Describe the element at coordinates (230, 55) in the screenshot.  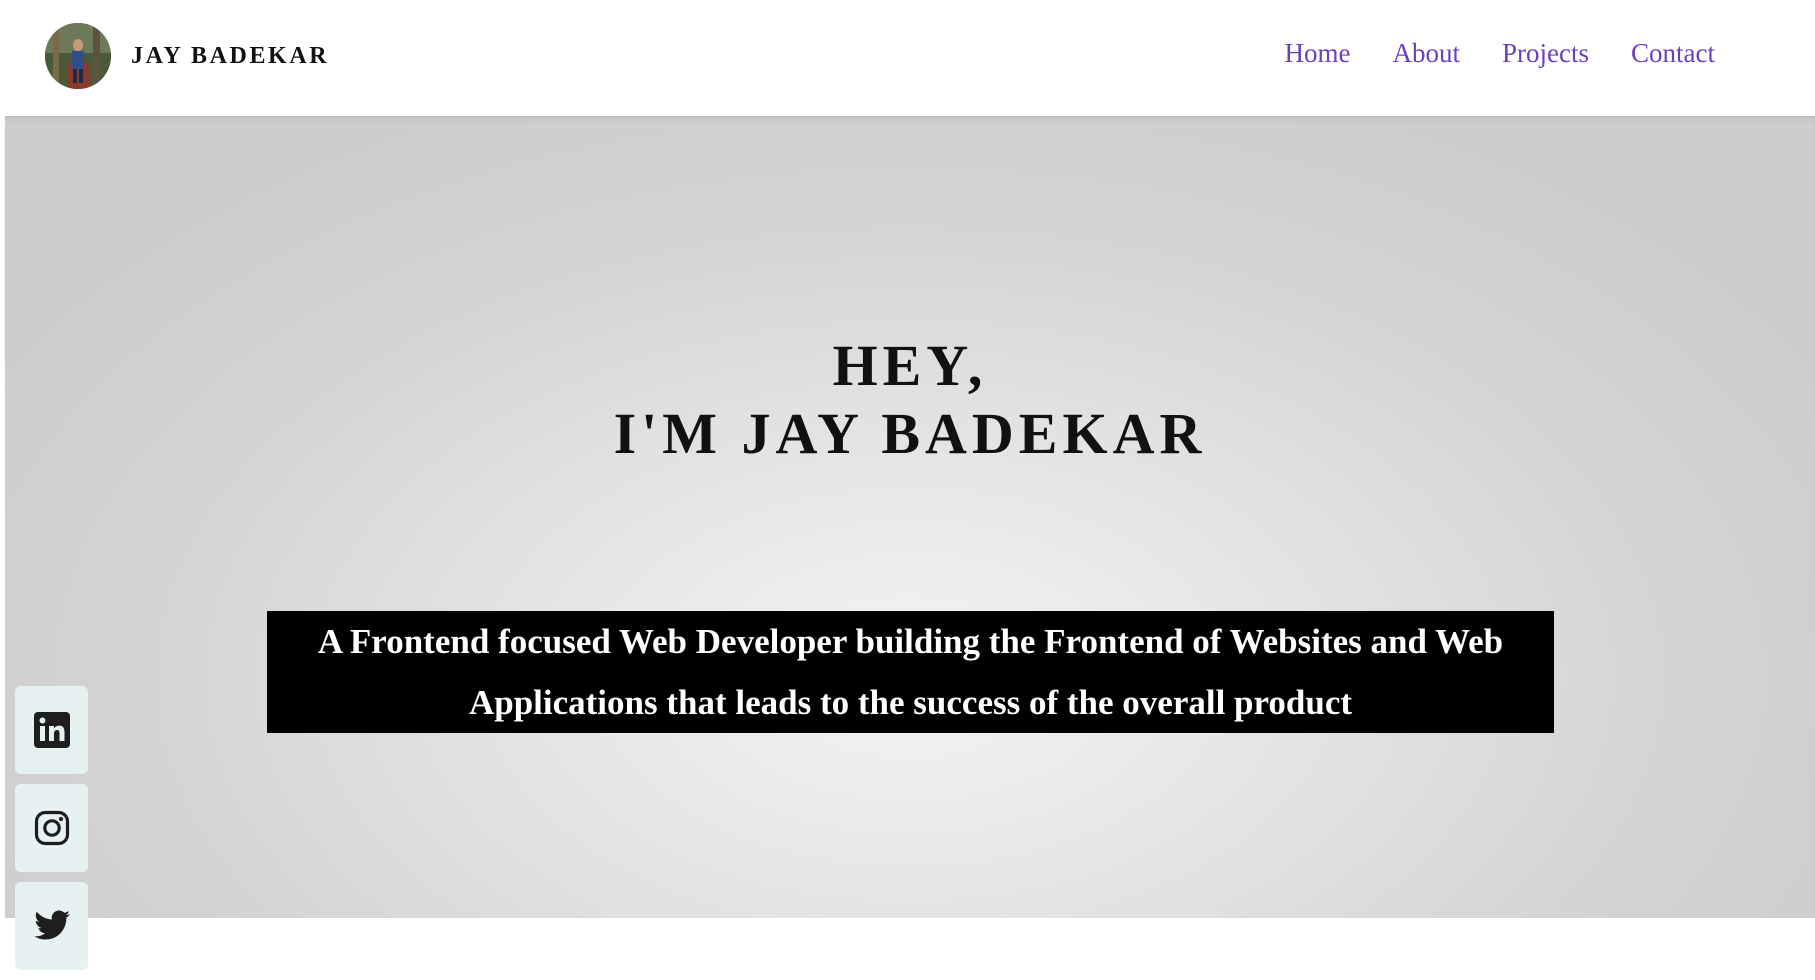
I see `brand-name: JAY BADEKAR` at that location.